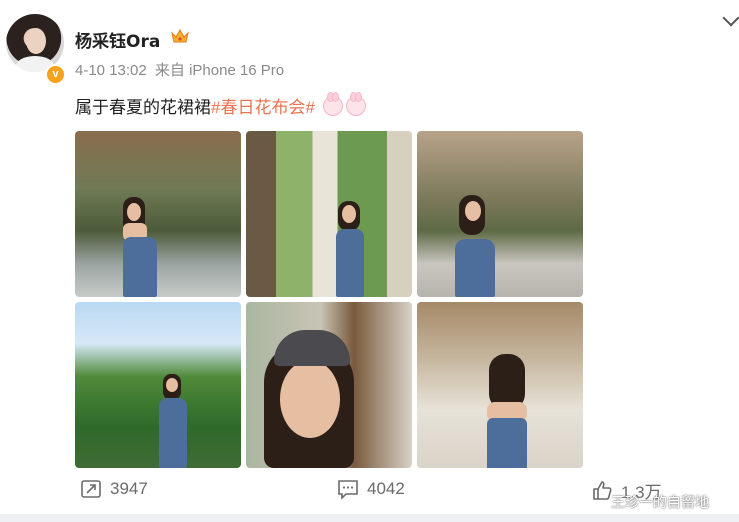 Image resolution: width=739 pixels, height=522 pixels. What do you see at coordinates (660, 502) in the screenshot?
I see `watermark-text: 王珍一的自留地` at bounding box center [660, 502].